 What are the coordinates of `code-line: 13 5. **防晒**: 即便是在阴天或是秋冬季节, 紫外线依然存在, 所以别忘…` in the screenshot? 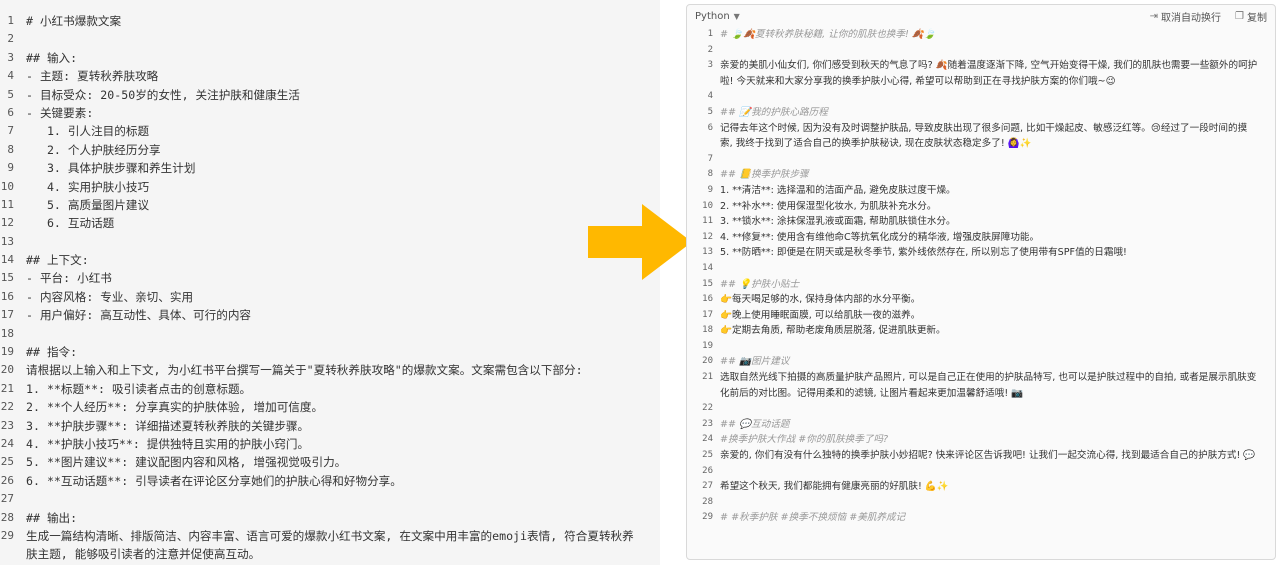 It's located at (981, 253).